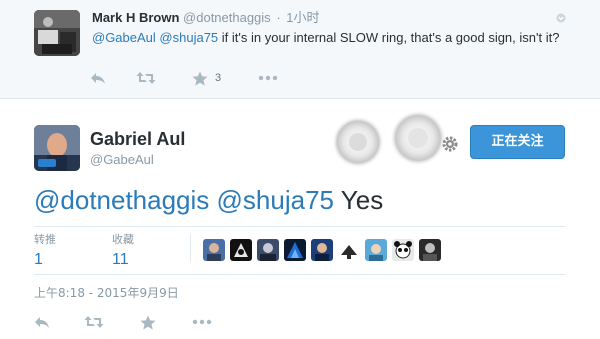  I want to click on reply-author-handle: @dotnethaggis, so click(227, 17).